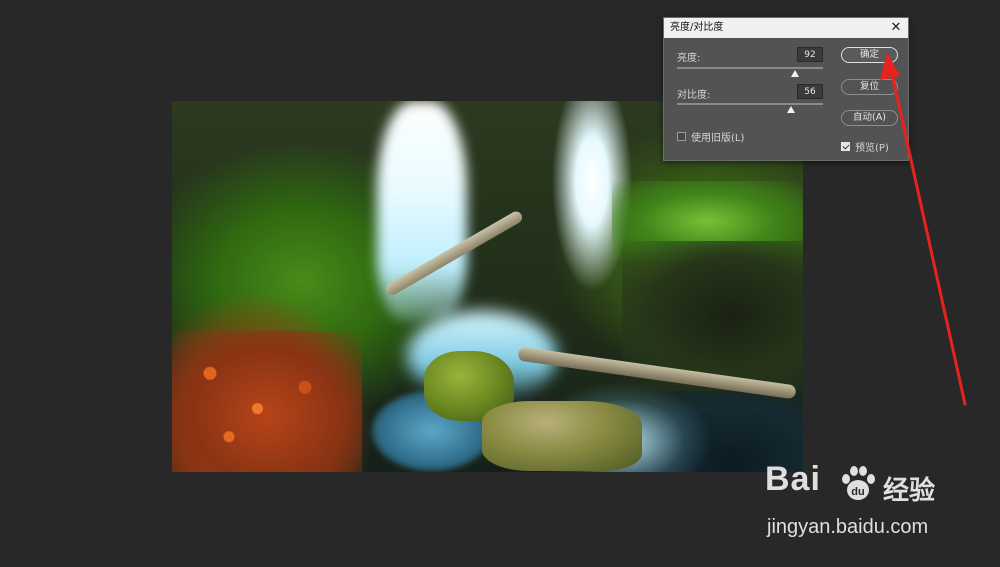 The width and height of the screenshot is (1000, 567). I want to click on dialog-titlebar: 亮度/对比度 ✕, so click(786, 28).